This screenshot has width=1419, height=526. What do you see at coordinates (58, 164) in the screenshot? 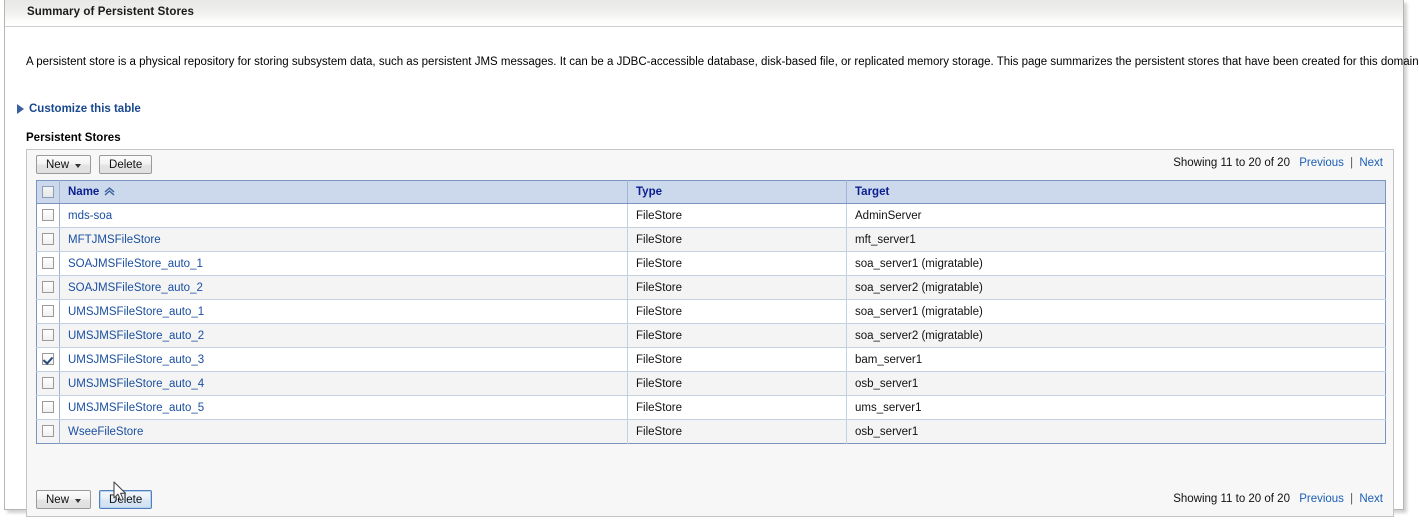
I see `new-button-top-label: New` at bounding box center [58, 164].